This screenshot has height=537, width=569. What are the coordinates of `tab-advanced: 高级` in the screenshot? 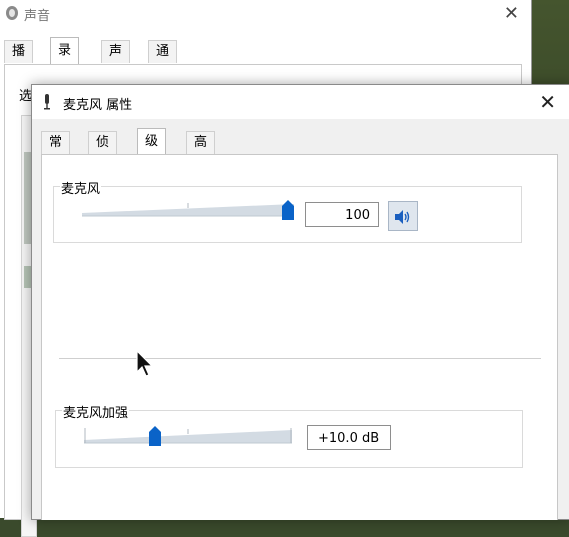 It's located at (201, 151).